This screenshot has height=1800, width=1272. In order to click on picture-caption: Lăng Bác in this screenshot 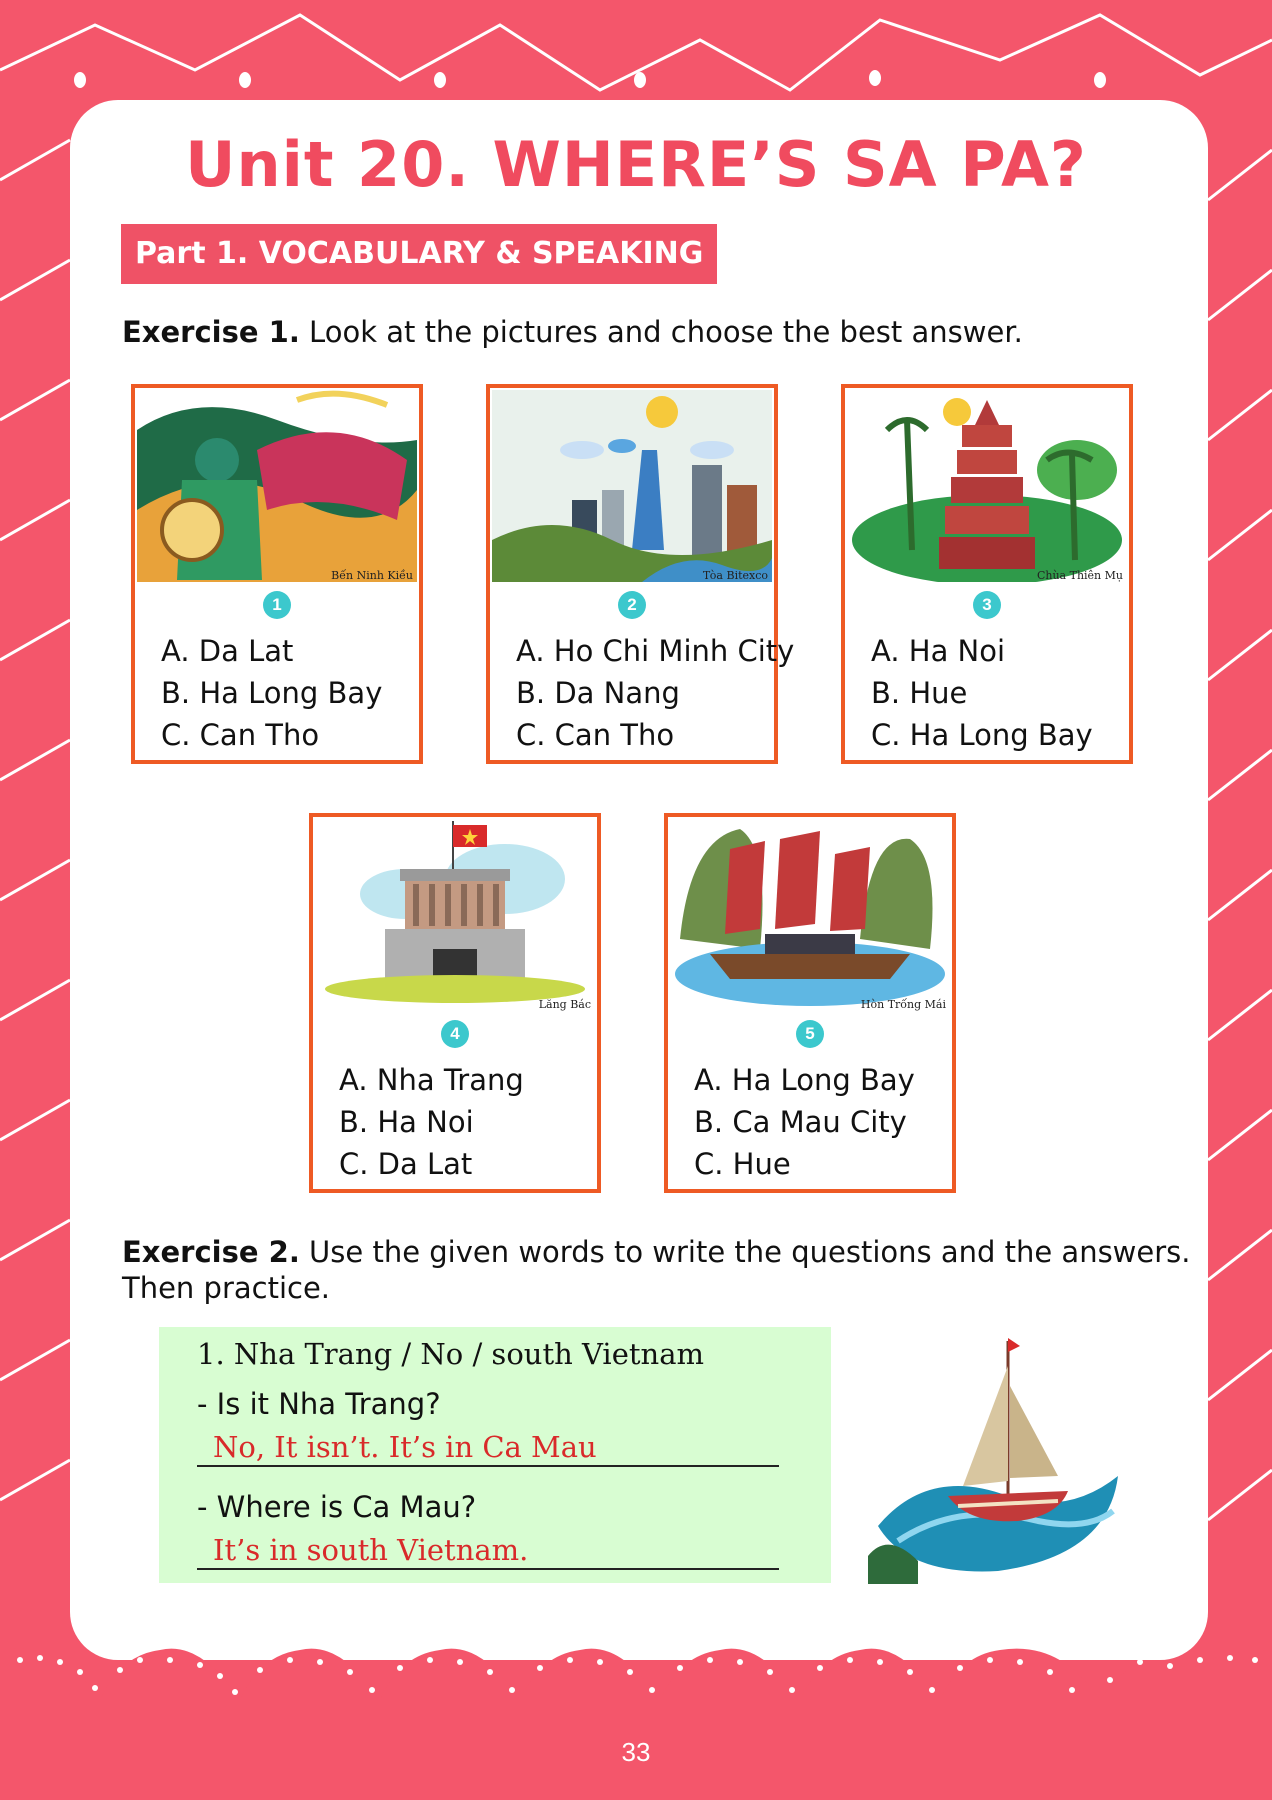, I will do `click(564, 1004)`.